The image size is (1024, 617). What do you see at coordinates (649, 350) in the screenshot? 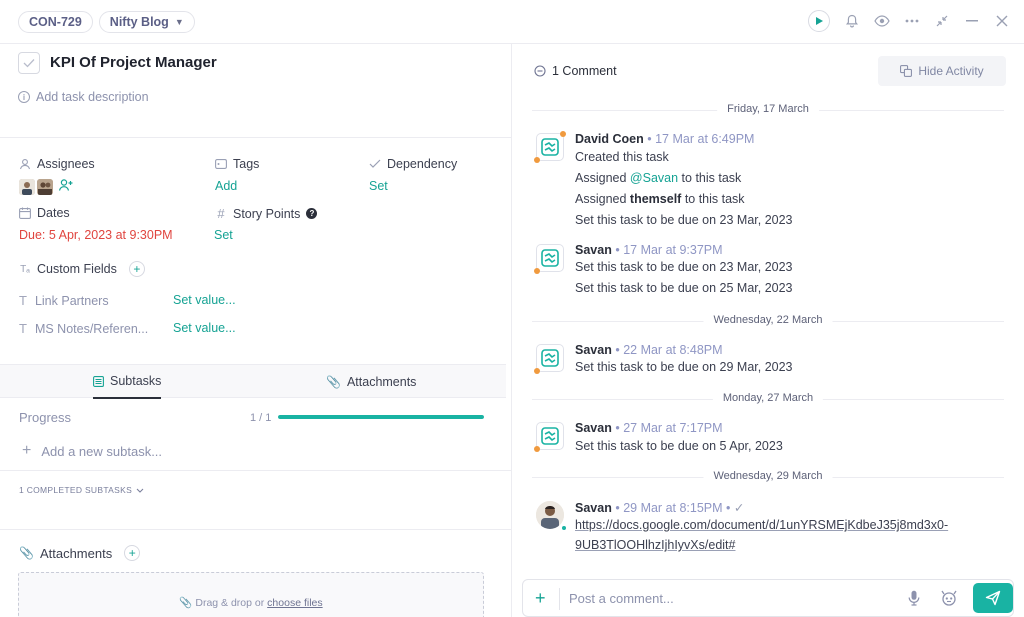
I see `activity-header: Savan • 22 Mar at 8:48PM` at bounding box center [649, 350].